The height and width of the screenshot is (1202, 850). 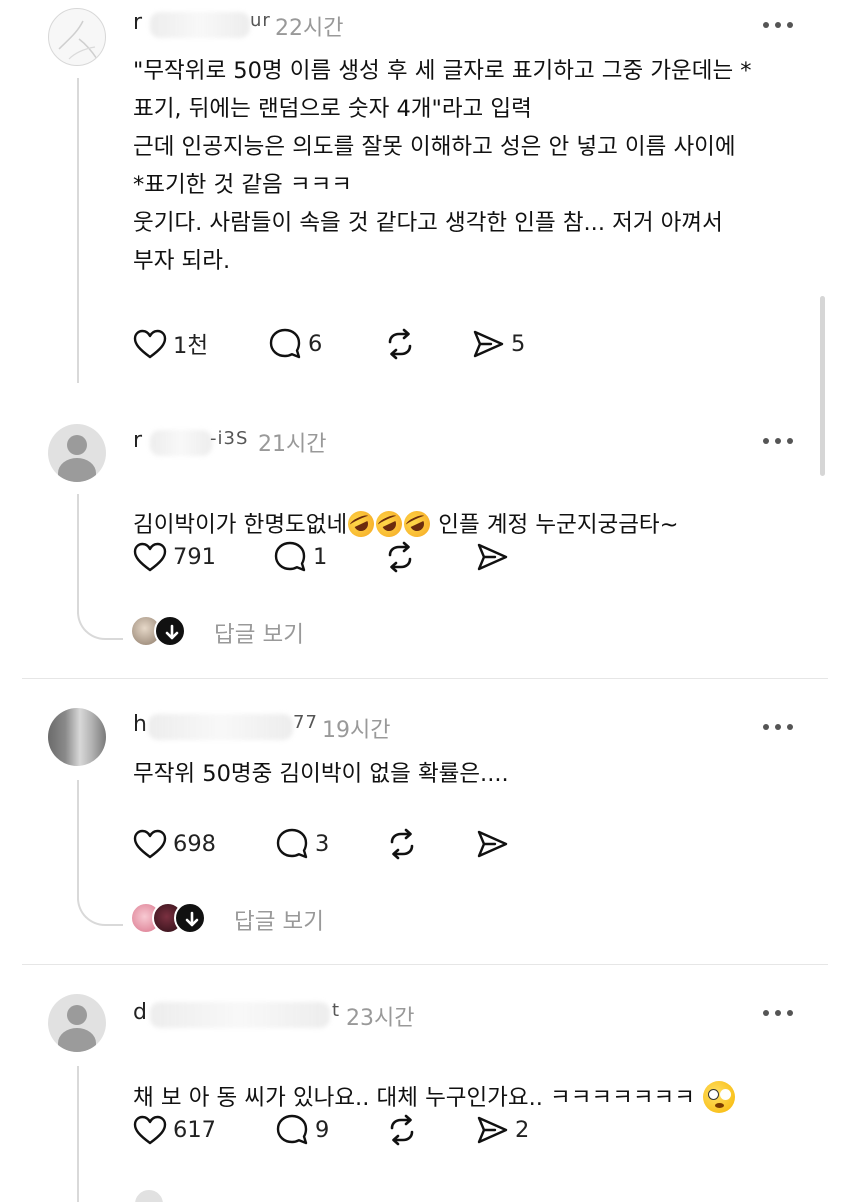 I want to click on post-text-content: 채 보 아 동 씨가 있나요.. 대체 누구인가요.. ㅋㅋㅋㅋㅋㅋㅋ, so click(x=414, y=1098).